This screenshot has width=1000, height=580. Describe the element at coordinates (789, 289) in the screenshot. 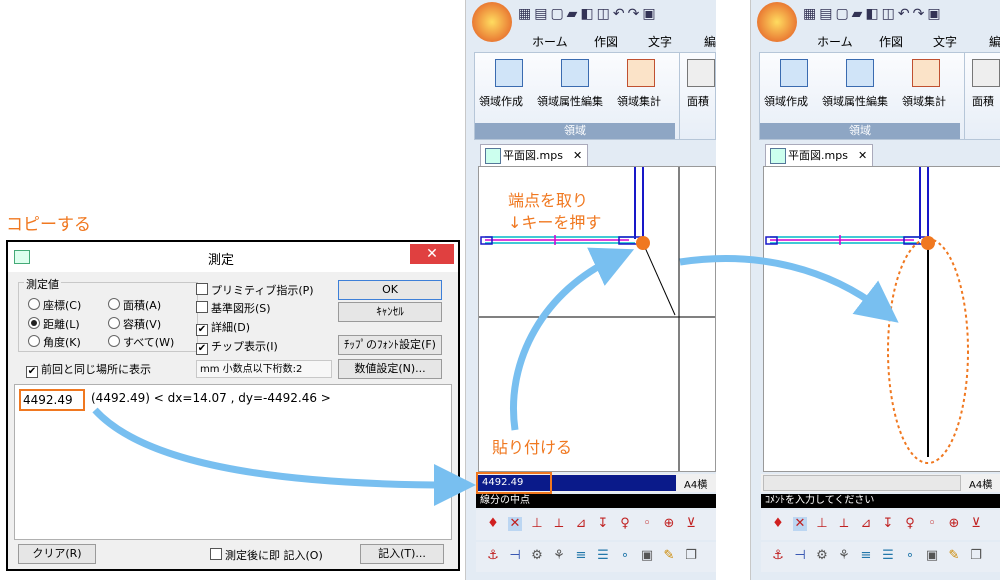

I see `before-to-after-arrow` at that location.